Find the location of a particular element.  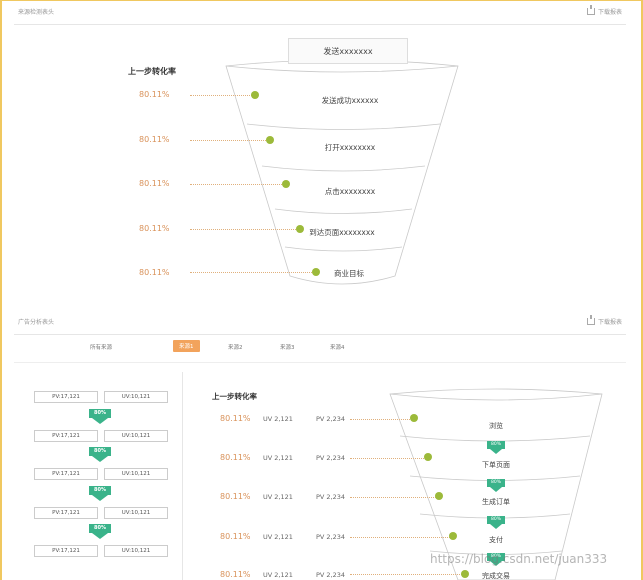

top-download-label: 下载报表 is located at coordinates (609, 12).